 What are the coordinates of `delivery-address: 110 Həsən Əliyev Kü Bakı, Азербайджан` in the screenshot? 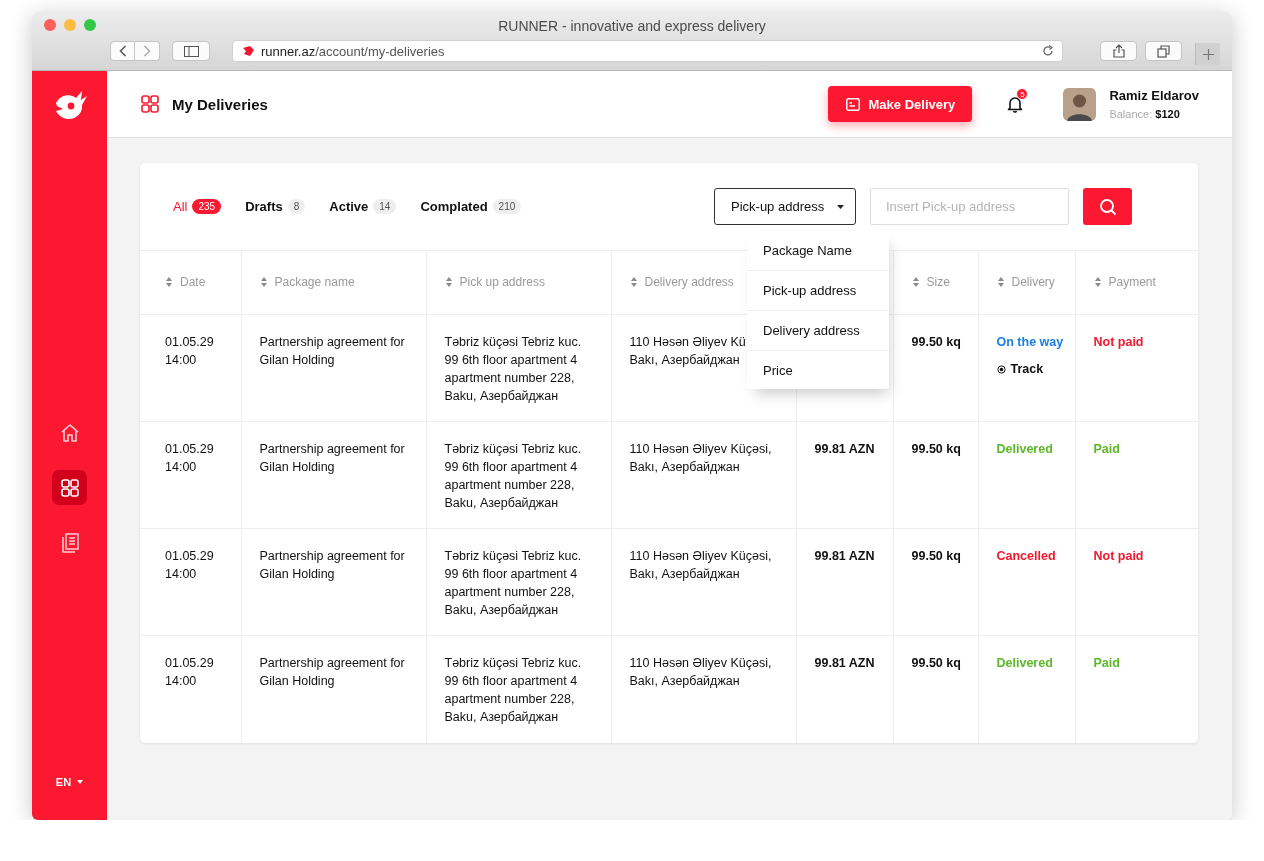 It's located at (688, 351).